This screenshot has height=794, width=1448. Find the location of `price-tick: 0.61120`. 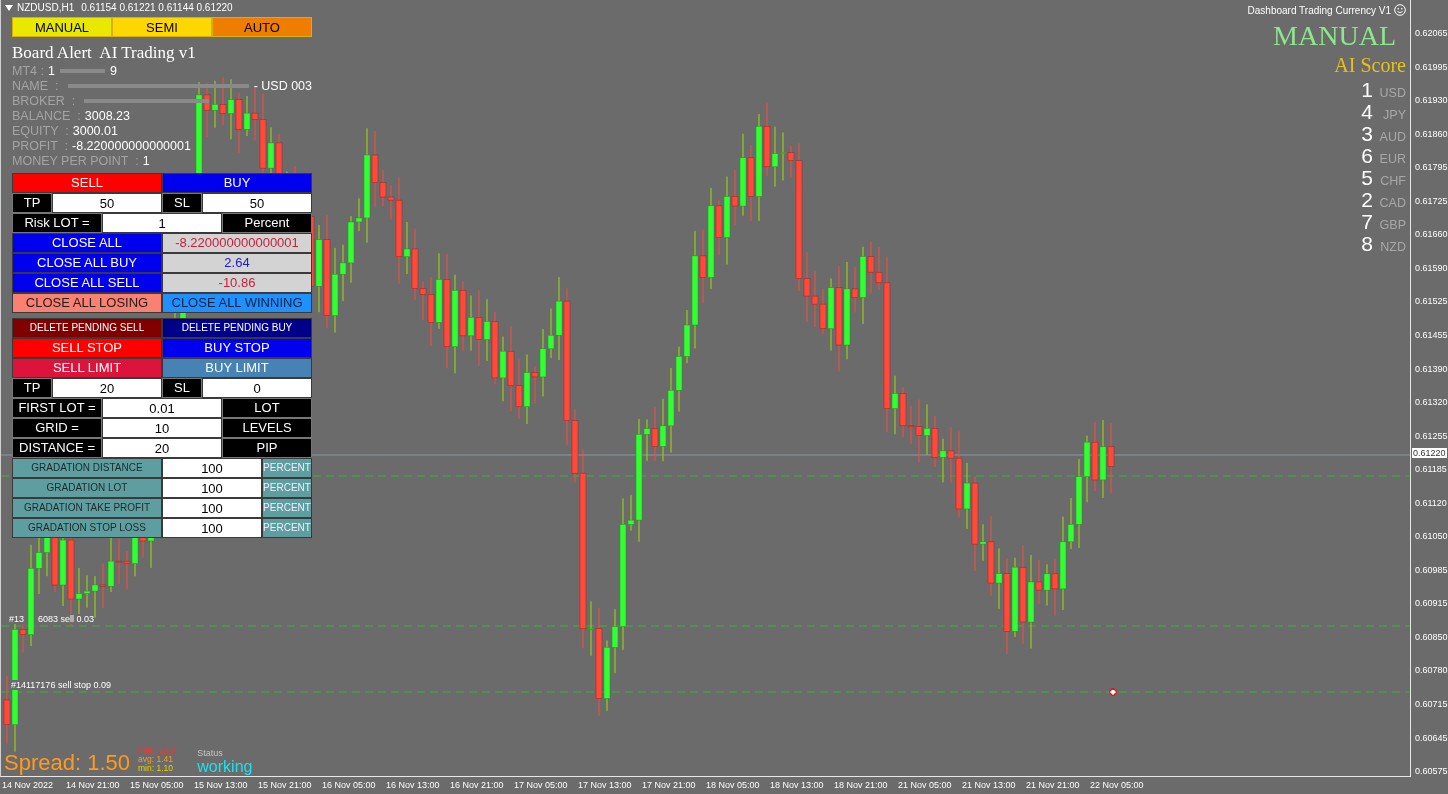

price-tick: 0.61120 is located at coordinates (1431, 502).